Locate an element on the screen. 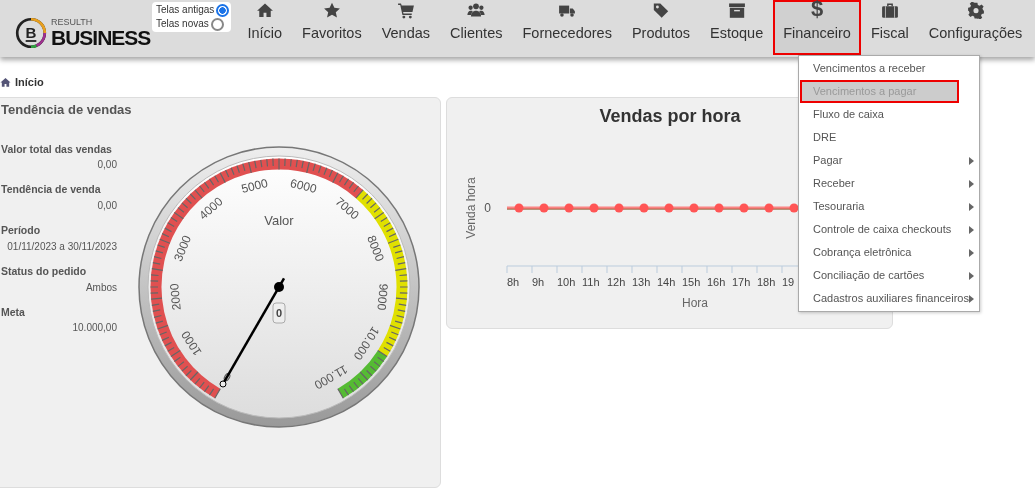  breadcrumb-link: Início is located at coordinates (29, 82).